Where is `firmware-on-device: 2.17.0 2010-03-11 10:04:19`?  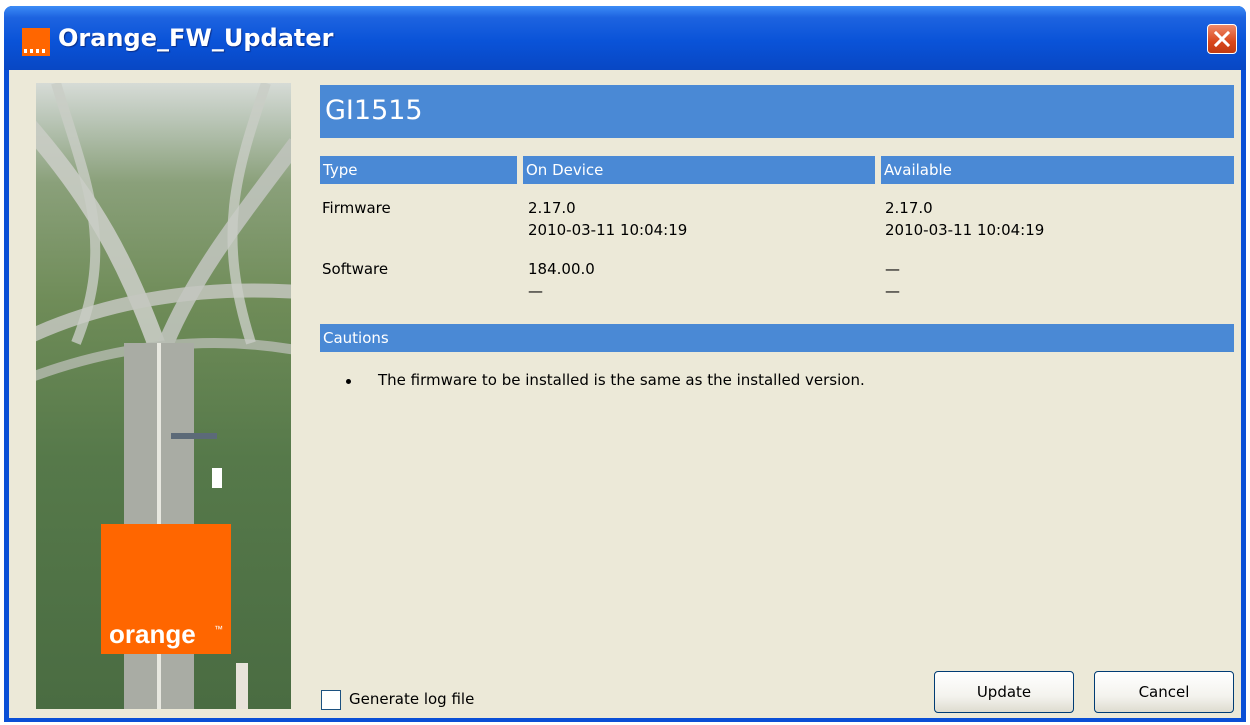
firmware-on-device: 2.17.0 2010-03-11 10:04:19 is located at coordinates (608, 219).